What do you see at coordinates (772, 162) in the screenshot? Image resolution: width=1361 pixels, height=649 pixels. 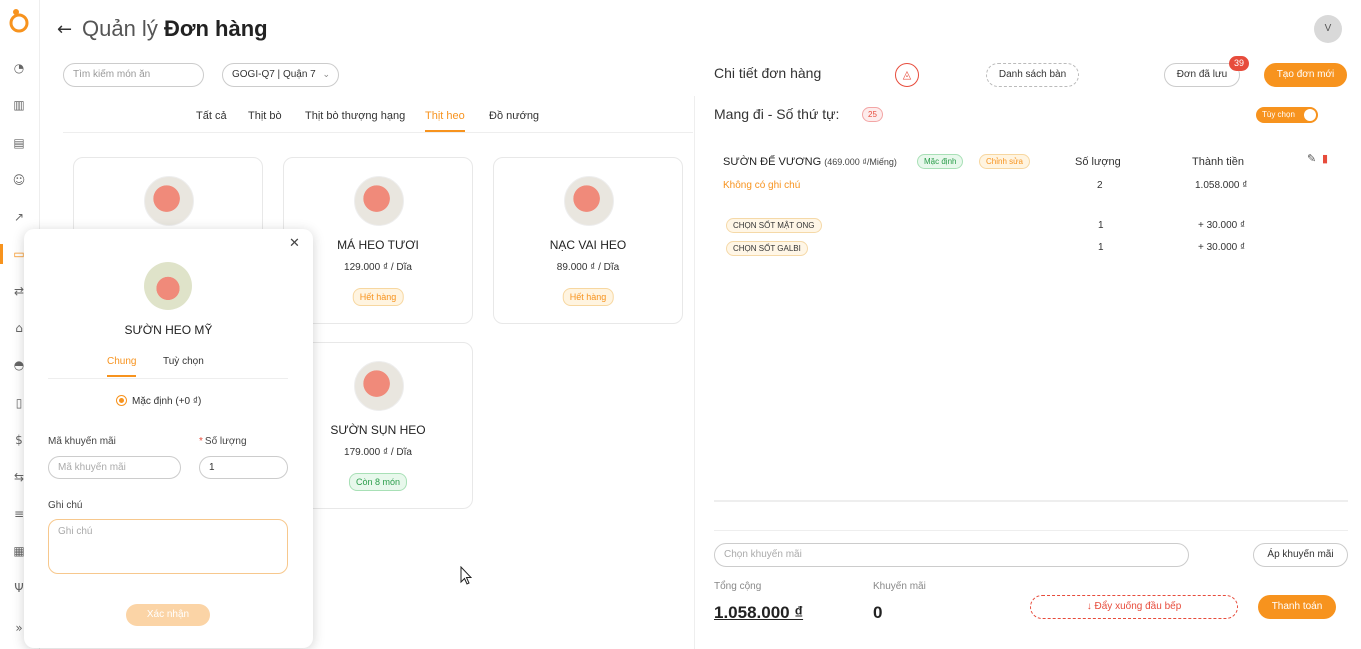 I see `item-name-text: SƯỜN ĐẾ VƯƠNG` at bounding box center [772, 162].